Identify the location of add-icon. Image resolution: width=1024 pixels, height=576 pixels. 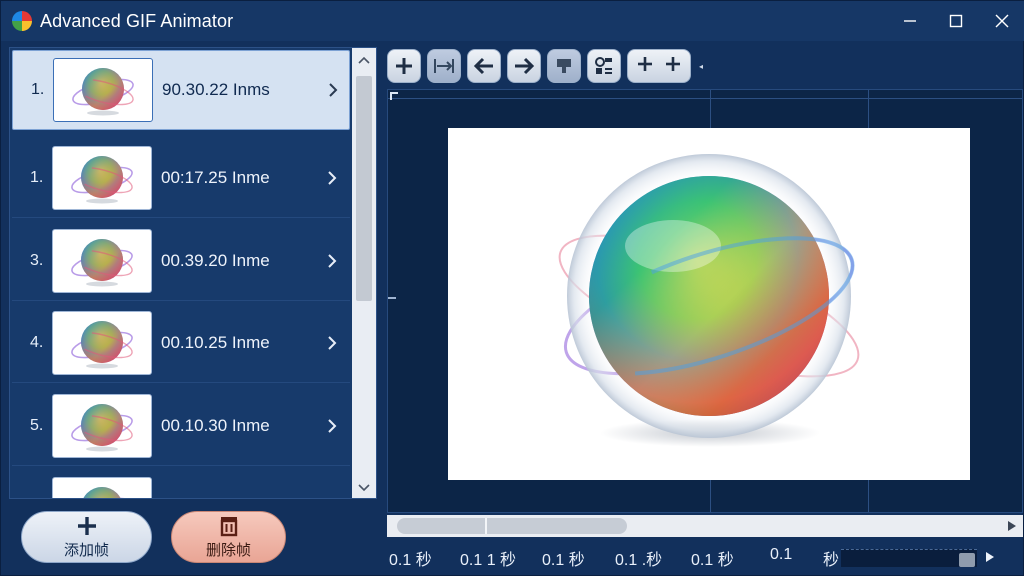
(404, 66).